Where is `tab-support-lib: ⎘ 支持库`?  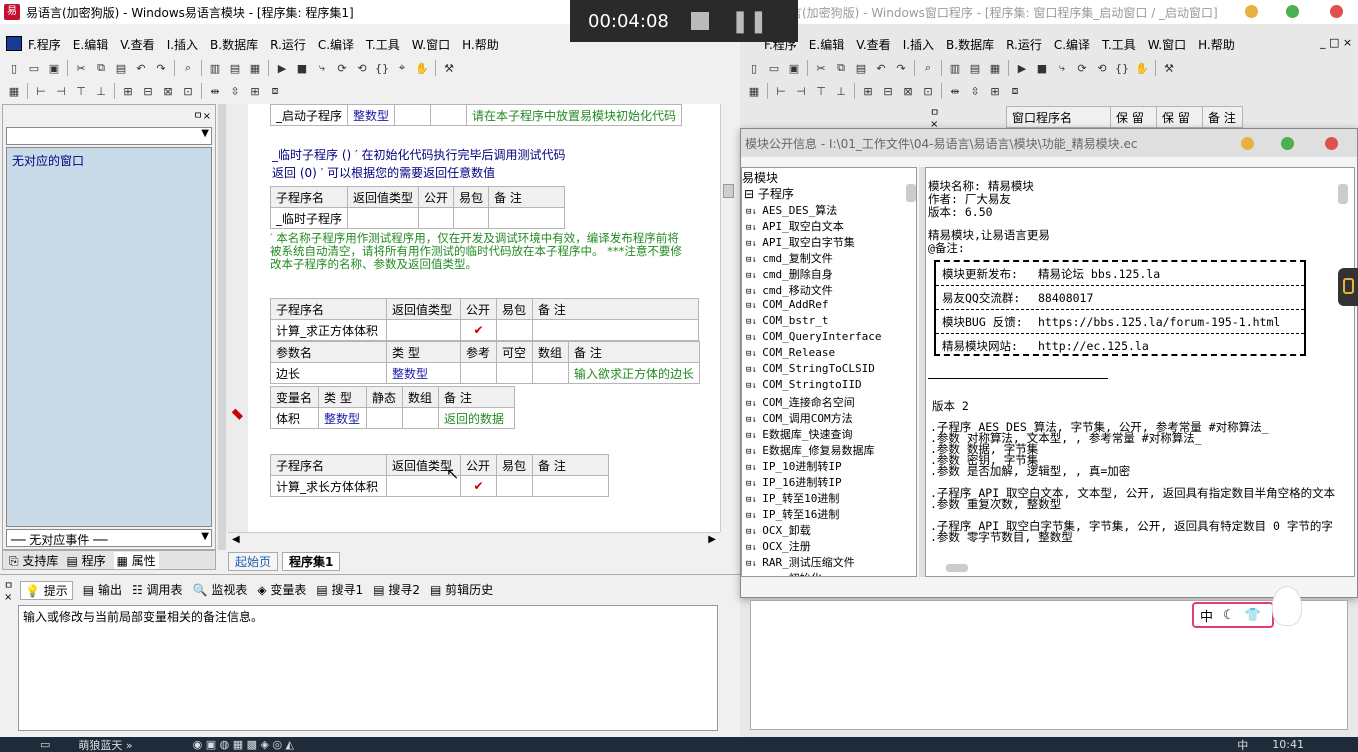 tab-support-lib: ⎘ 支持库 is located at coordinates (33, 560).